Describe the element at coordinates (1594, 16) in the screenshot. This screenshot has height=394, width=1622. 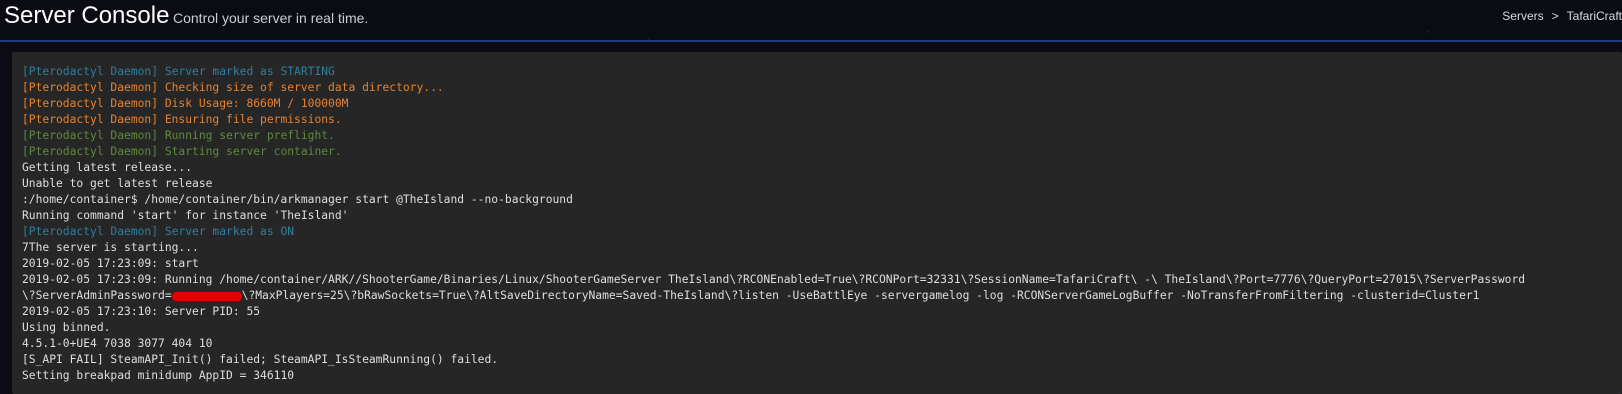
I see `breadcrumb-current: TafariCraft` at that location.